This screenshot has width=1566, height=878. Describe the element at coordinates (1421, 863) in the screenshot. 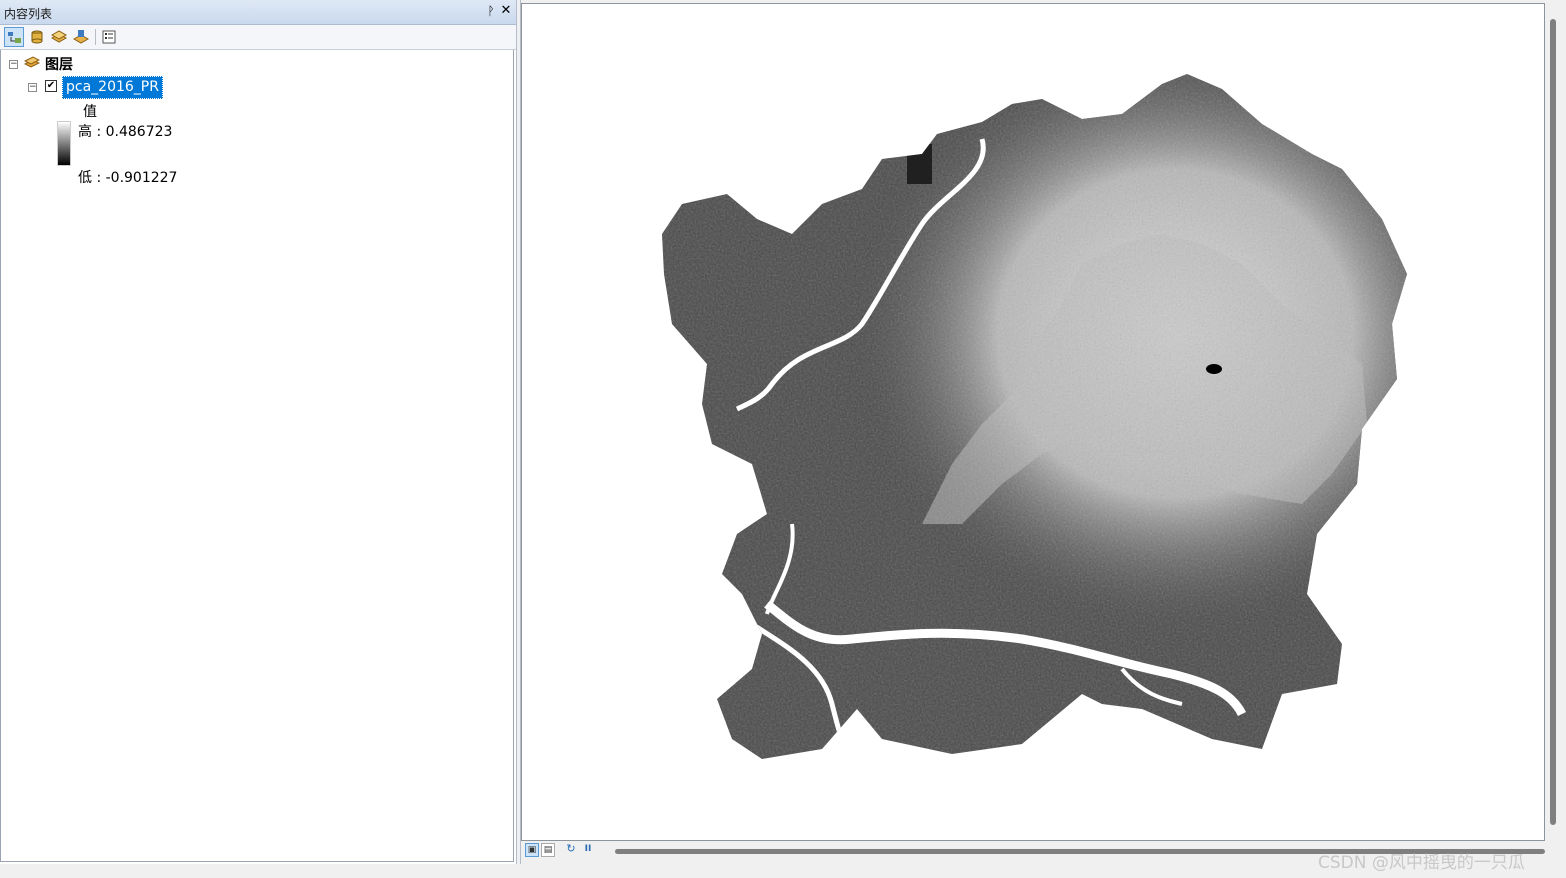

I see `watermark: CSDN @风中摇曳的一只瓜` at that location.